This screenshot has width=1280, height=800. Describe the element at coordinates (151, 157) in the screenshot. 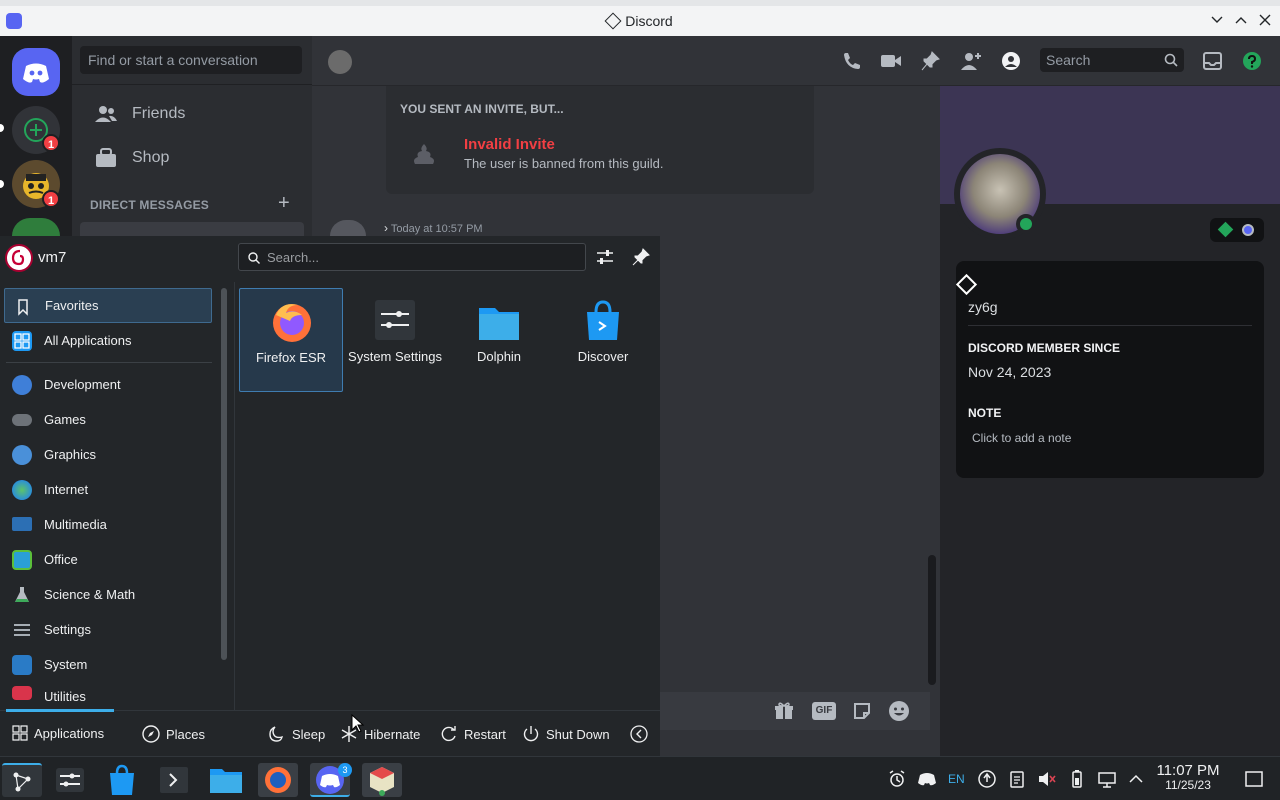

I see `shop-label: Shop` at that location.